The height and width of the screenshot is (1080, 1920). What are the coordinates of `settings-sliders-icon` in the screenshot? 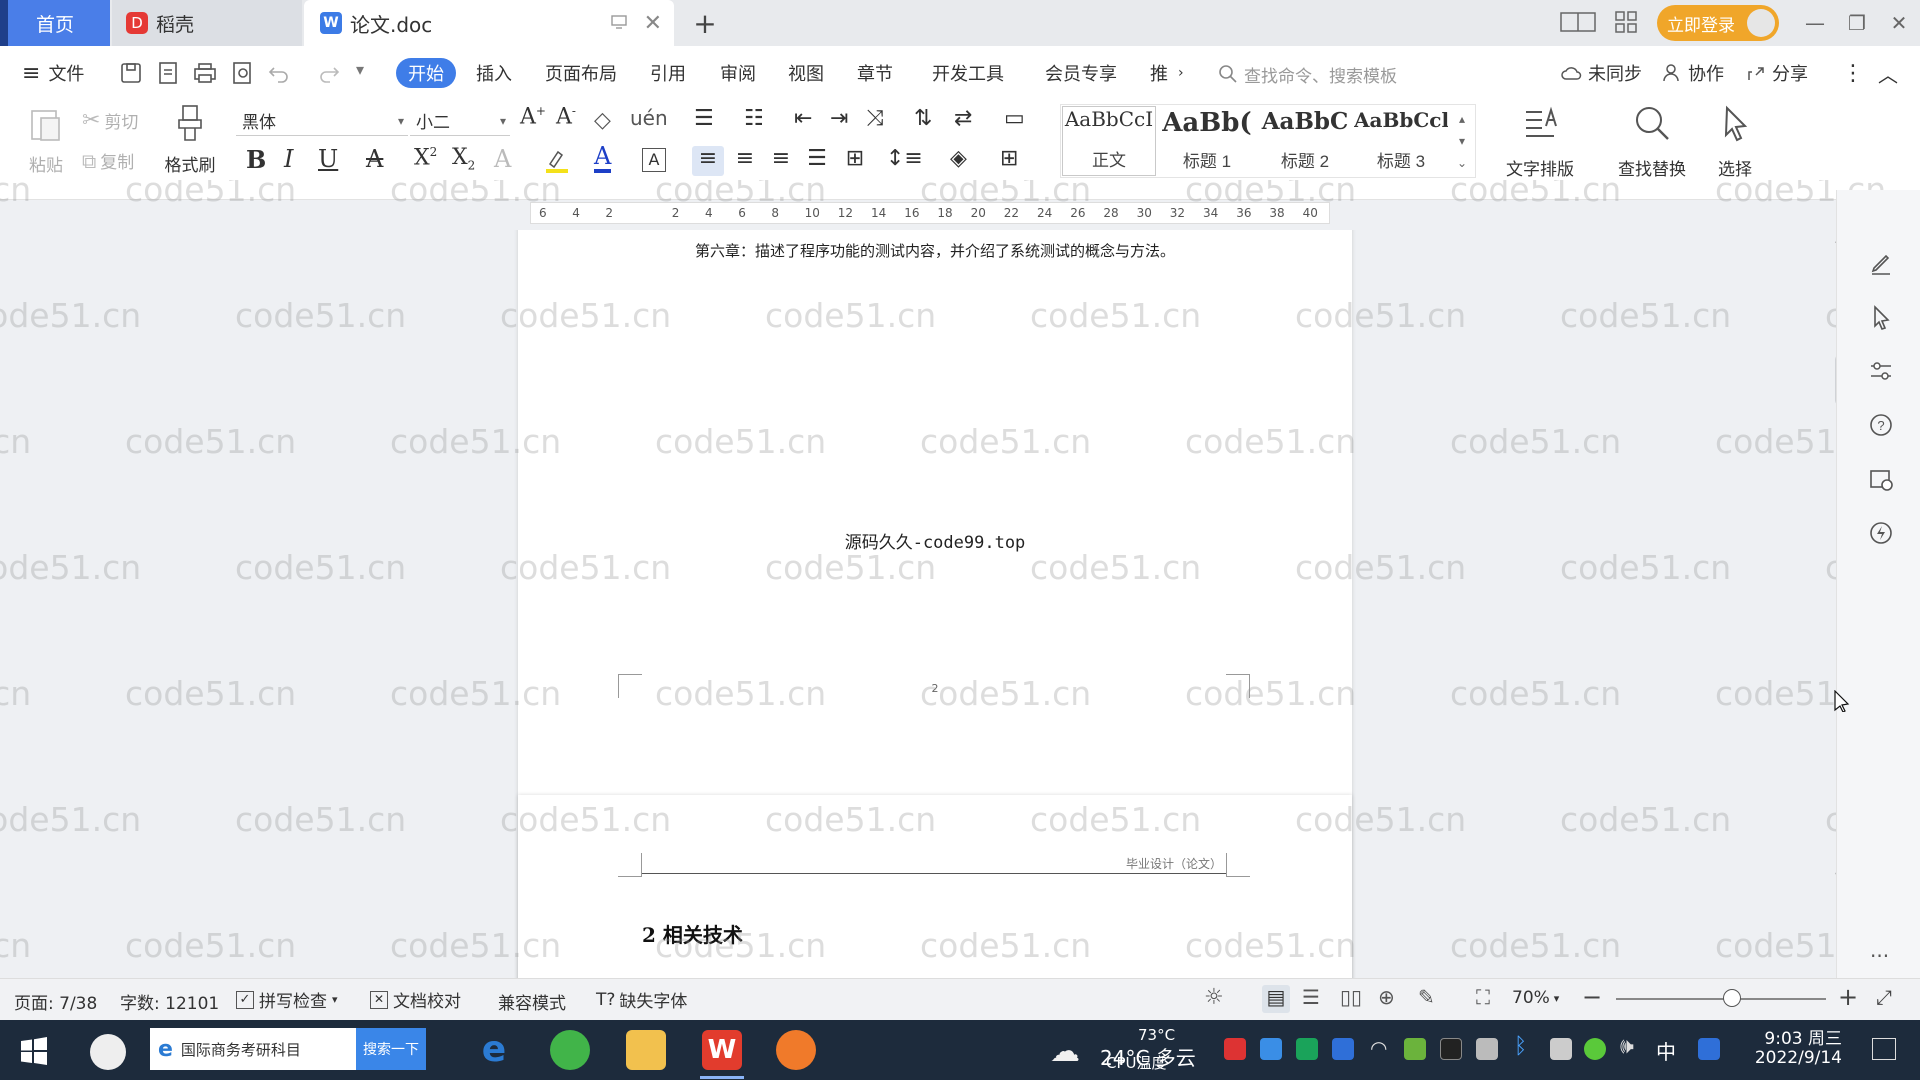 It's located at (1881, 371).